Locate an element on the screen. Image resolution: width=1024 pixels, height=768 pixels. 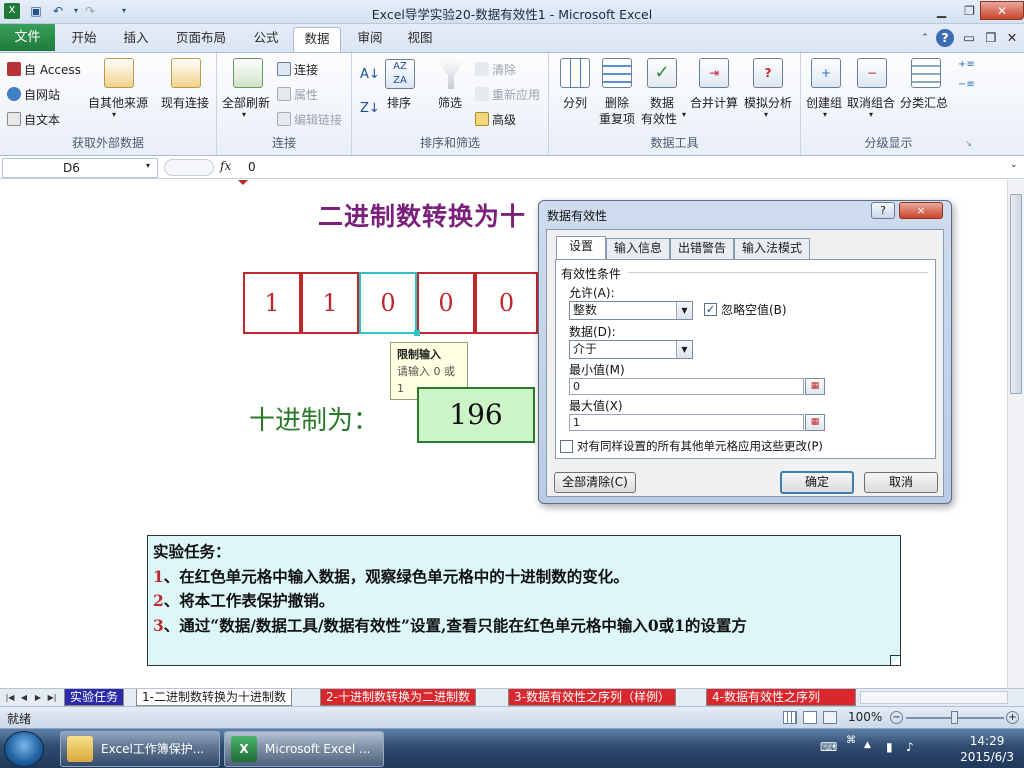
sheet-tab: 4-数据有效性之序列 is located at coordinates (781, 697).